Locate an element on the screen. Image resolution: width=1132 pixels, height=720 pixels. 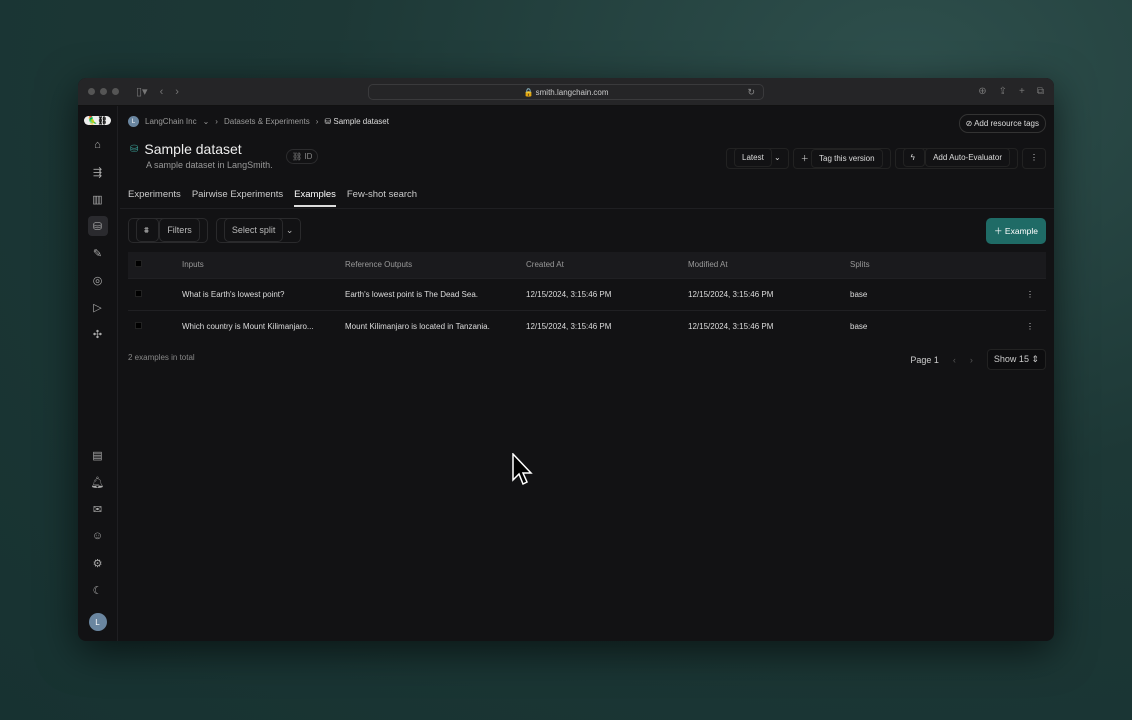
tracing-icon: ⇶ is located at coordinates (98, 172).